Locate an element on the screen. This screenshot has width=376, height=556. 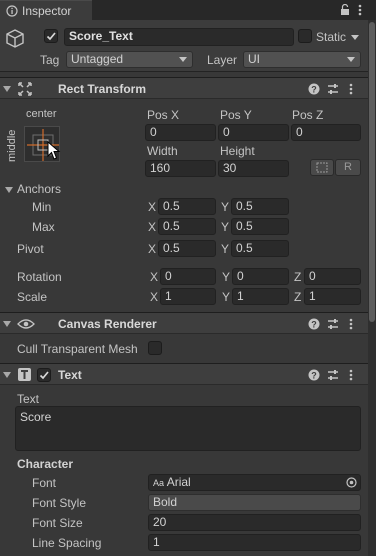
more-menu-icon is located at coordinates (360, 10).